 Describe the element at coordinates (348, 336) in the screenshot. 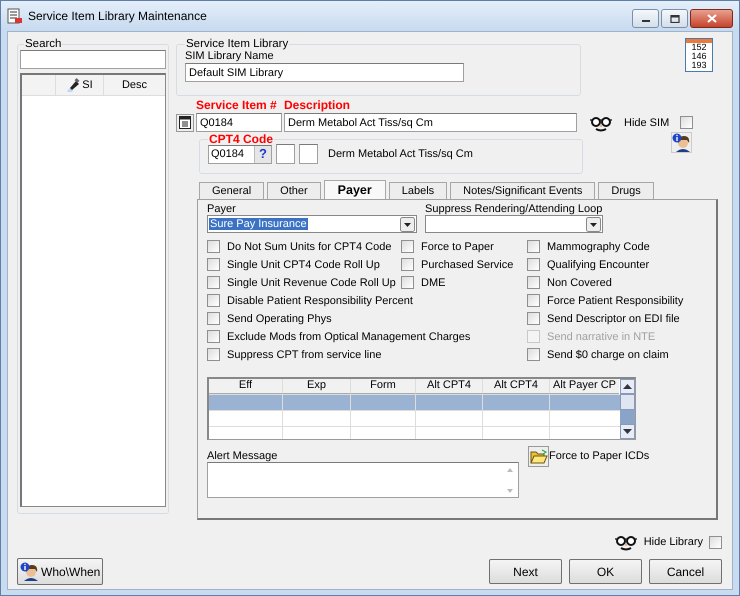

I see `checkbox-label: Exclude Mods from Optical Management Charges` at that location.